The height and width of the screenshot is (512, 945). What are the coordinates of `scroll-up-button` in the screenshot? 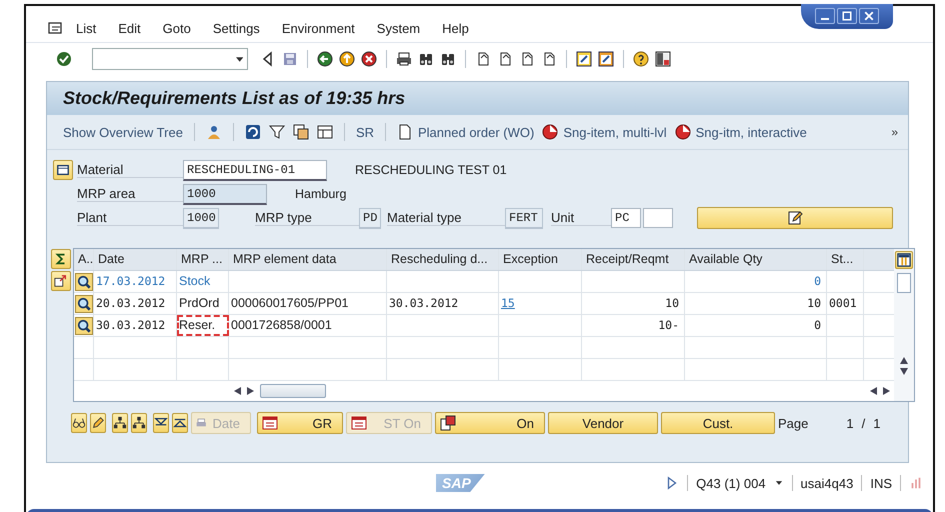 It's located at (904, 360).